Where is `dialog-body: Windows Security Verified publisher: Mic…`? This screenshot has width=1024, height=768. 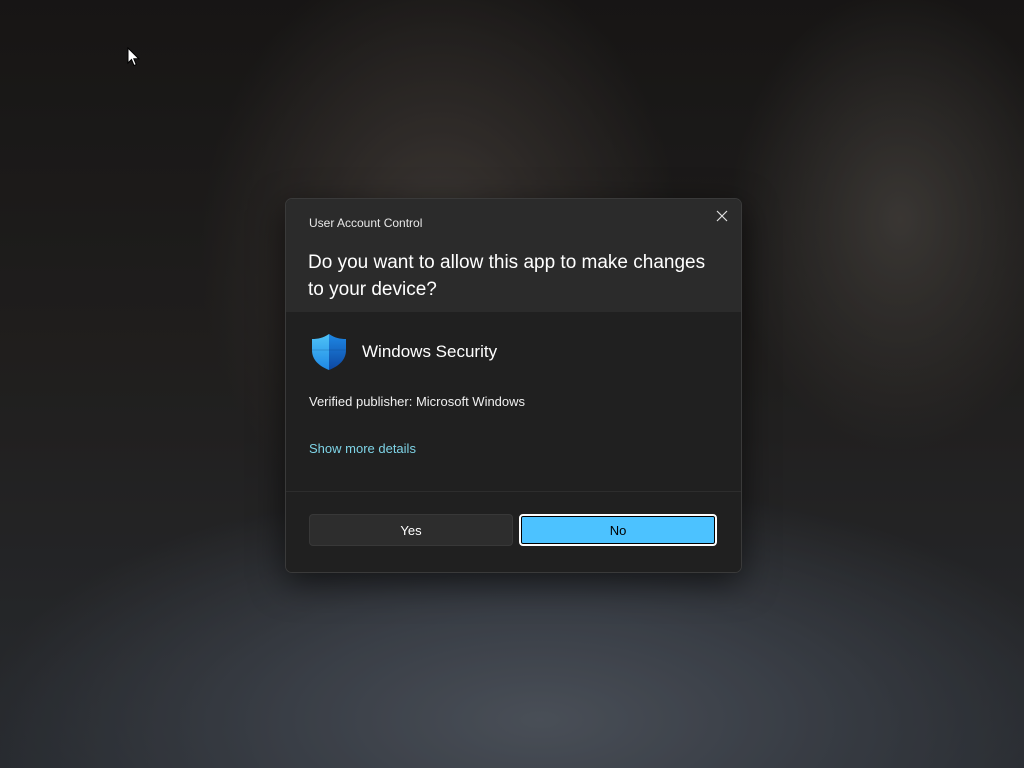 dialog-body: Windows Security Verified publisher: Mic… is located at coordinates (513, 401).